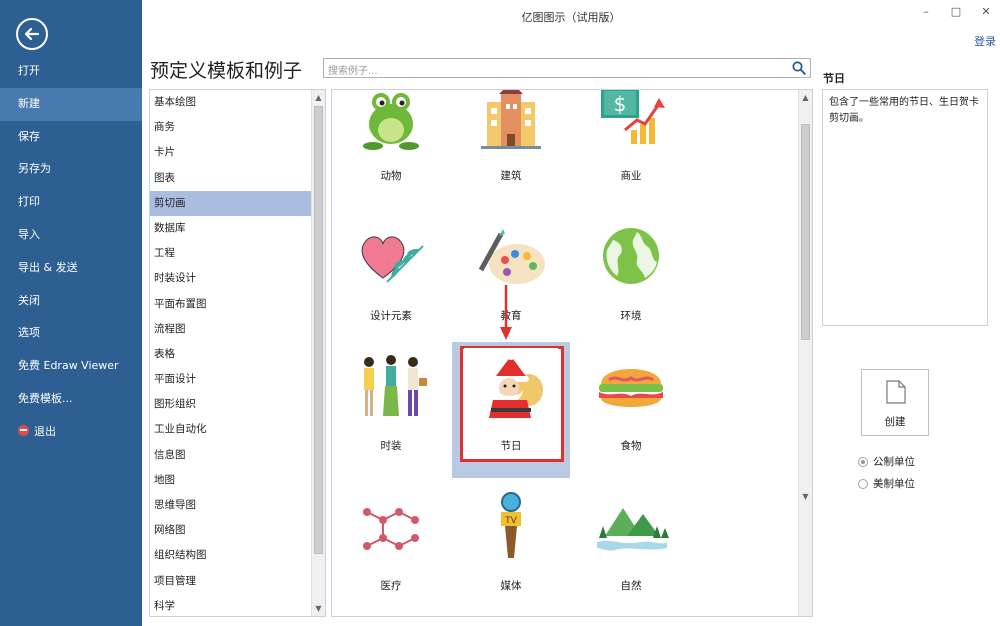 The width and height of the screenshot is (1000, 626). What do you see at coordinates (631, 315) in the screenshot?
I see `template-label: 环境` at bounding box center [631, 315].